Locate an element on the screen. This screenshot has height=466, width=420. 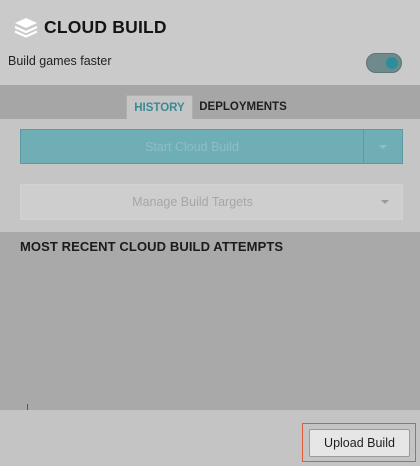
upload-build-button: Upload Build is located at coordinates (359, 443).